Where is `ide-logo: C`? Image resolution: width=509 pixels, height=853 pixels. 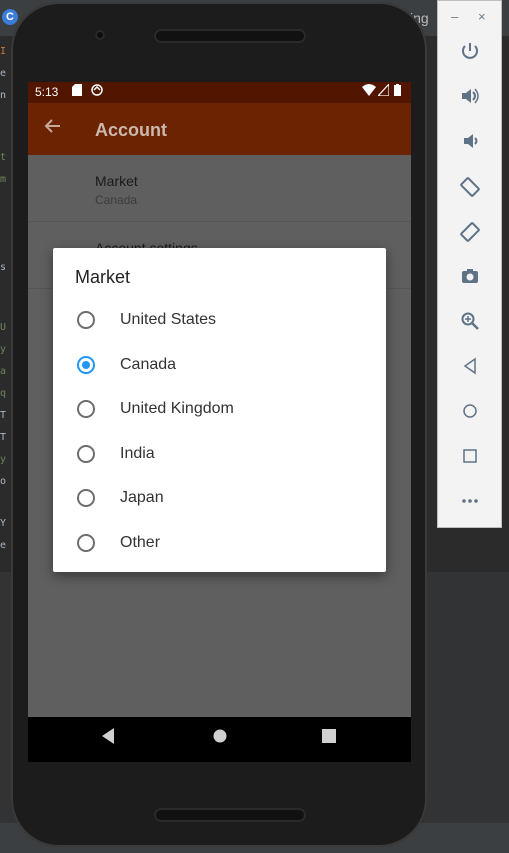 ide-logo: C is located at coordinates (10, 17).